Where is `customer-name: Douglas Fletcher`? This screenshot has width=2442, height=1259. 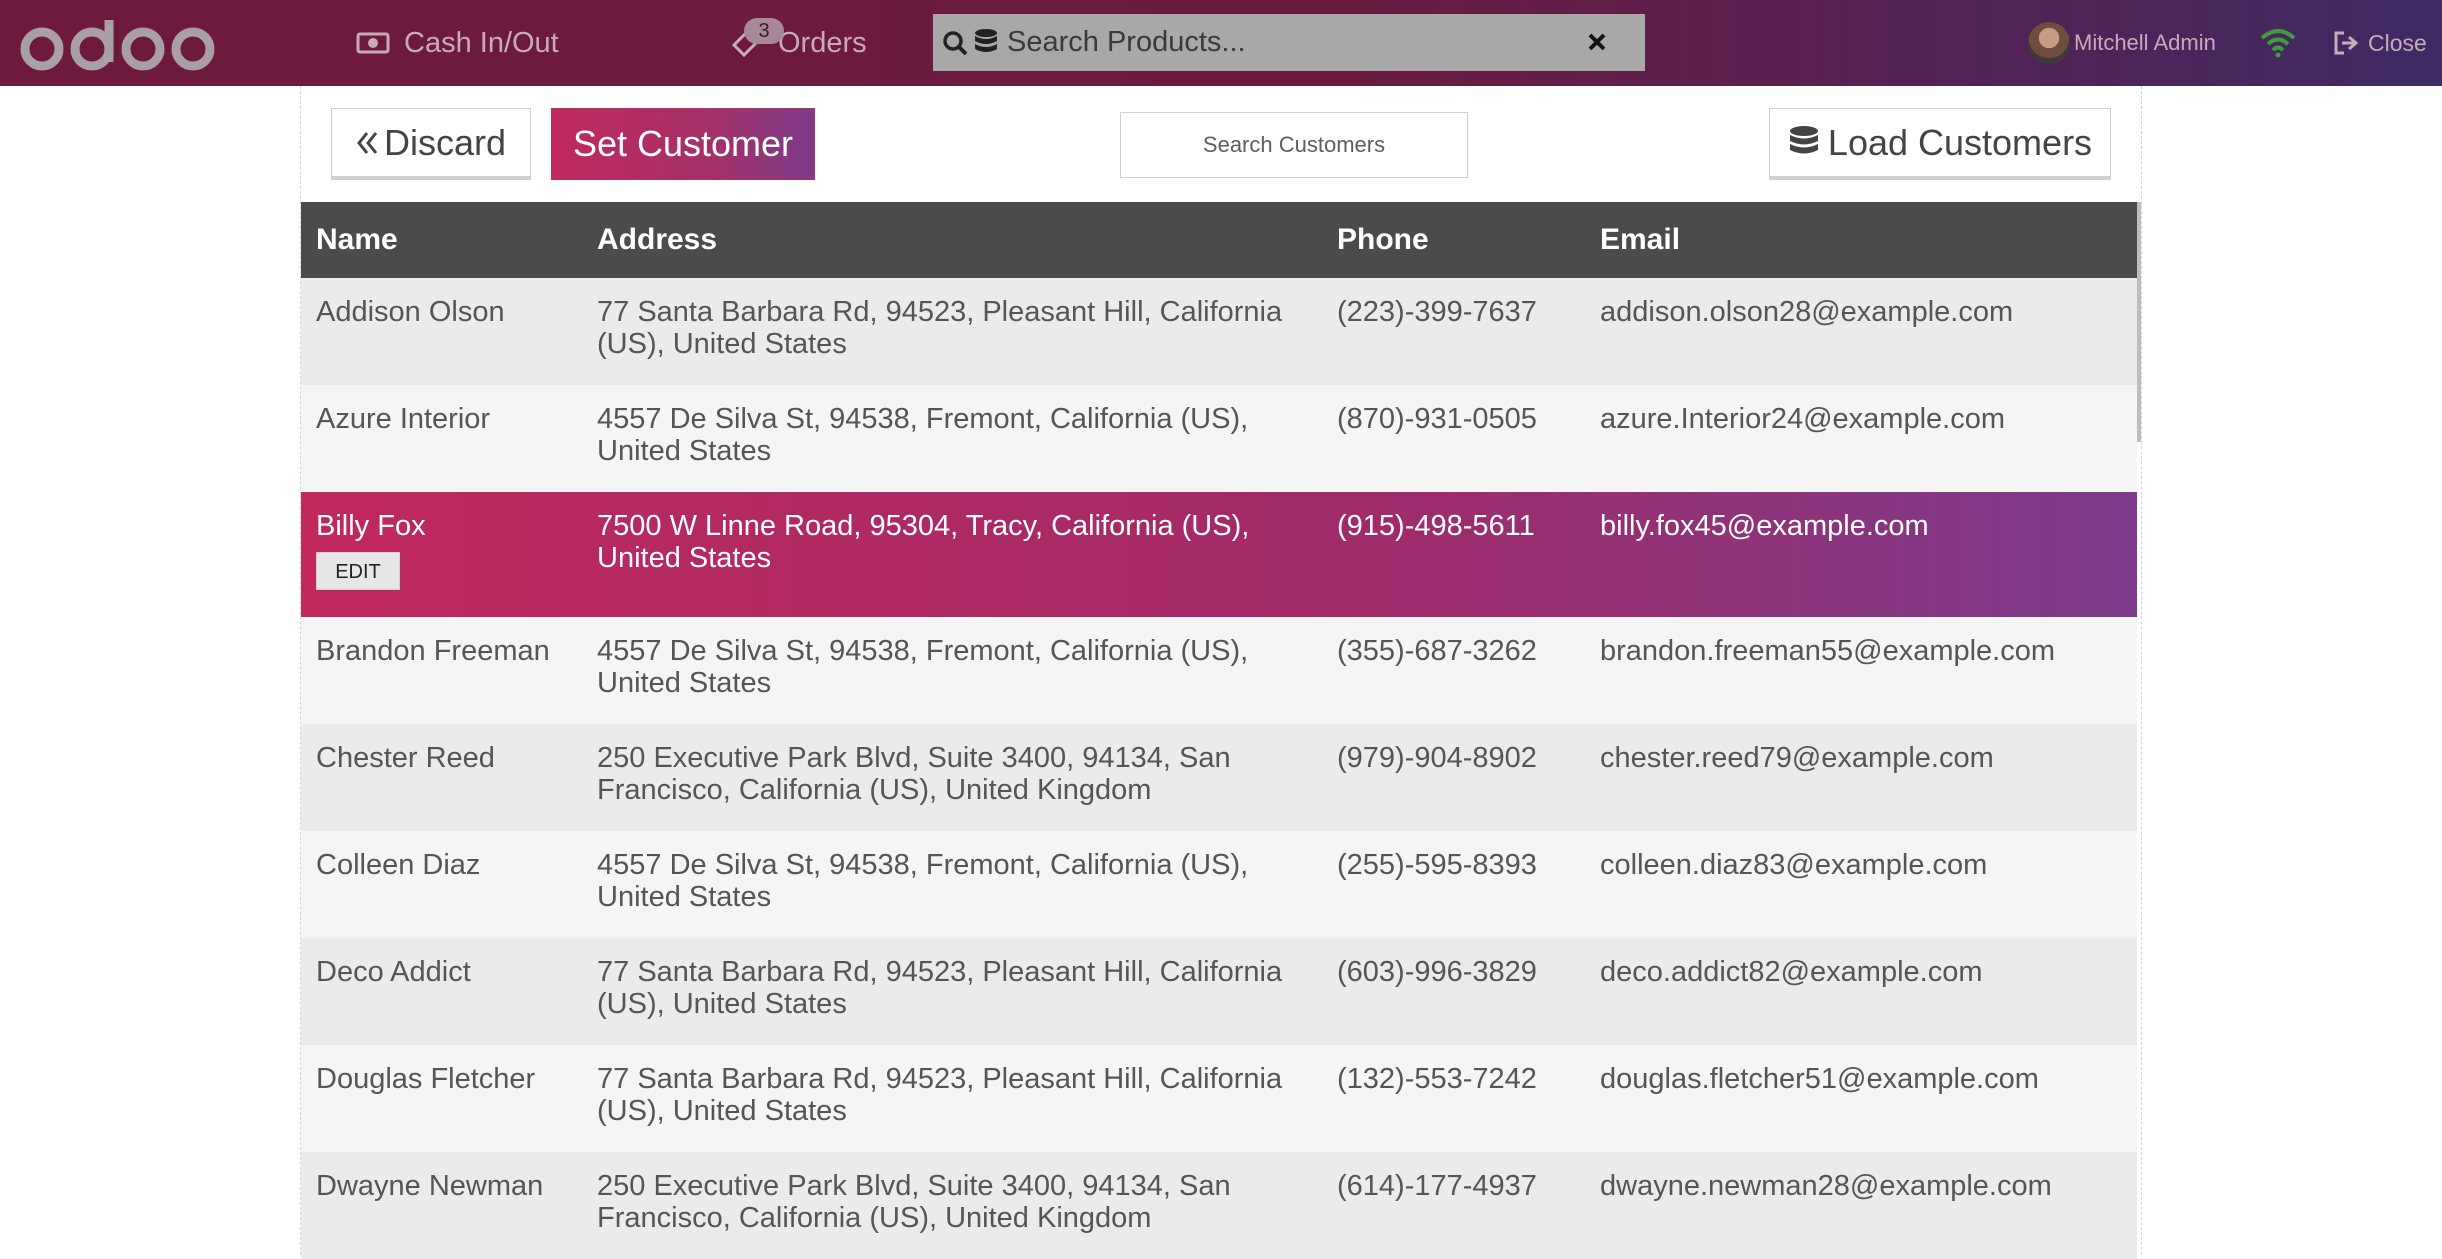
customer-name: Douglas Fletcher is located at coordinates (426, 1079).